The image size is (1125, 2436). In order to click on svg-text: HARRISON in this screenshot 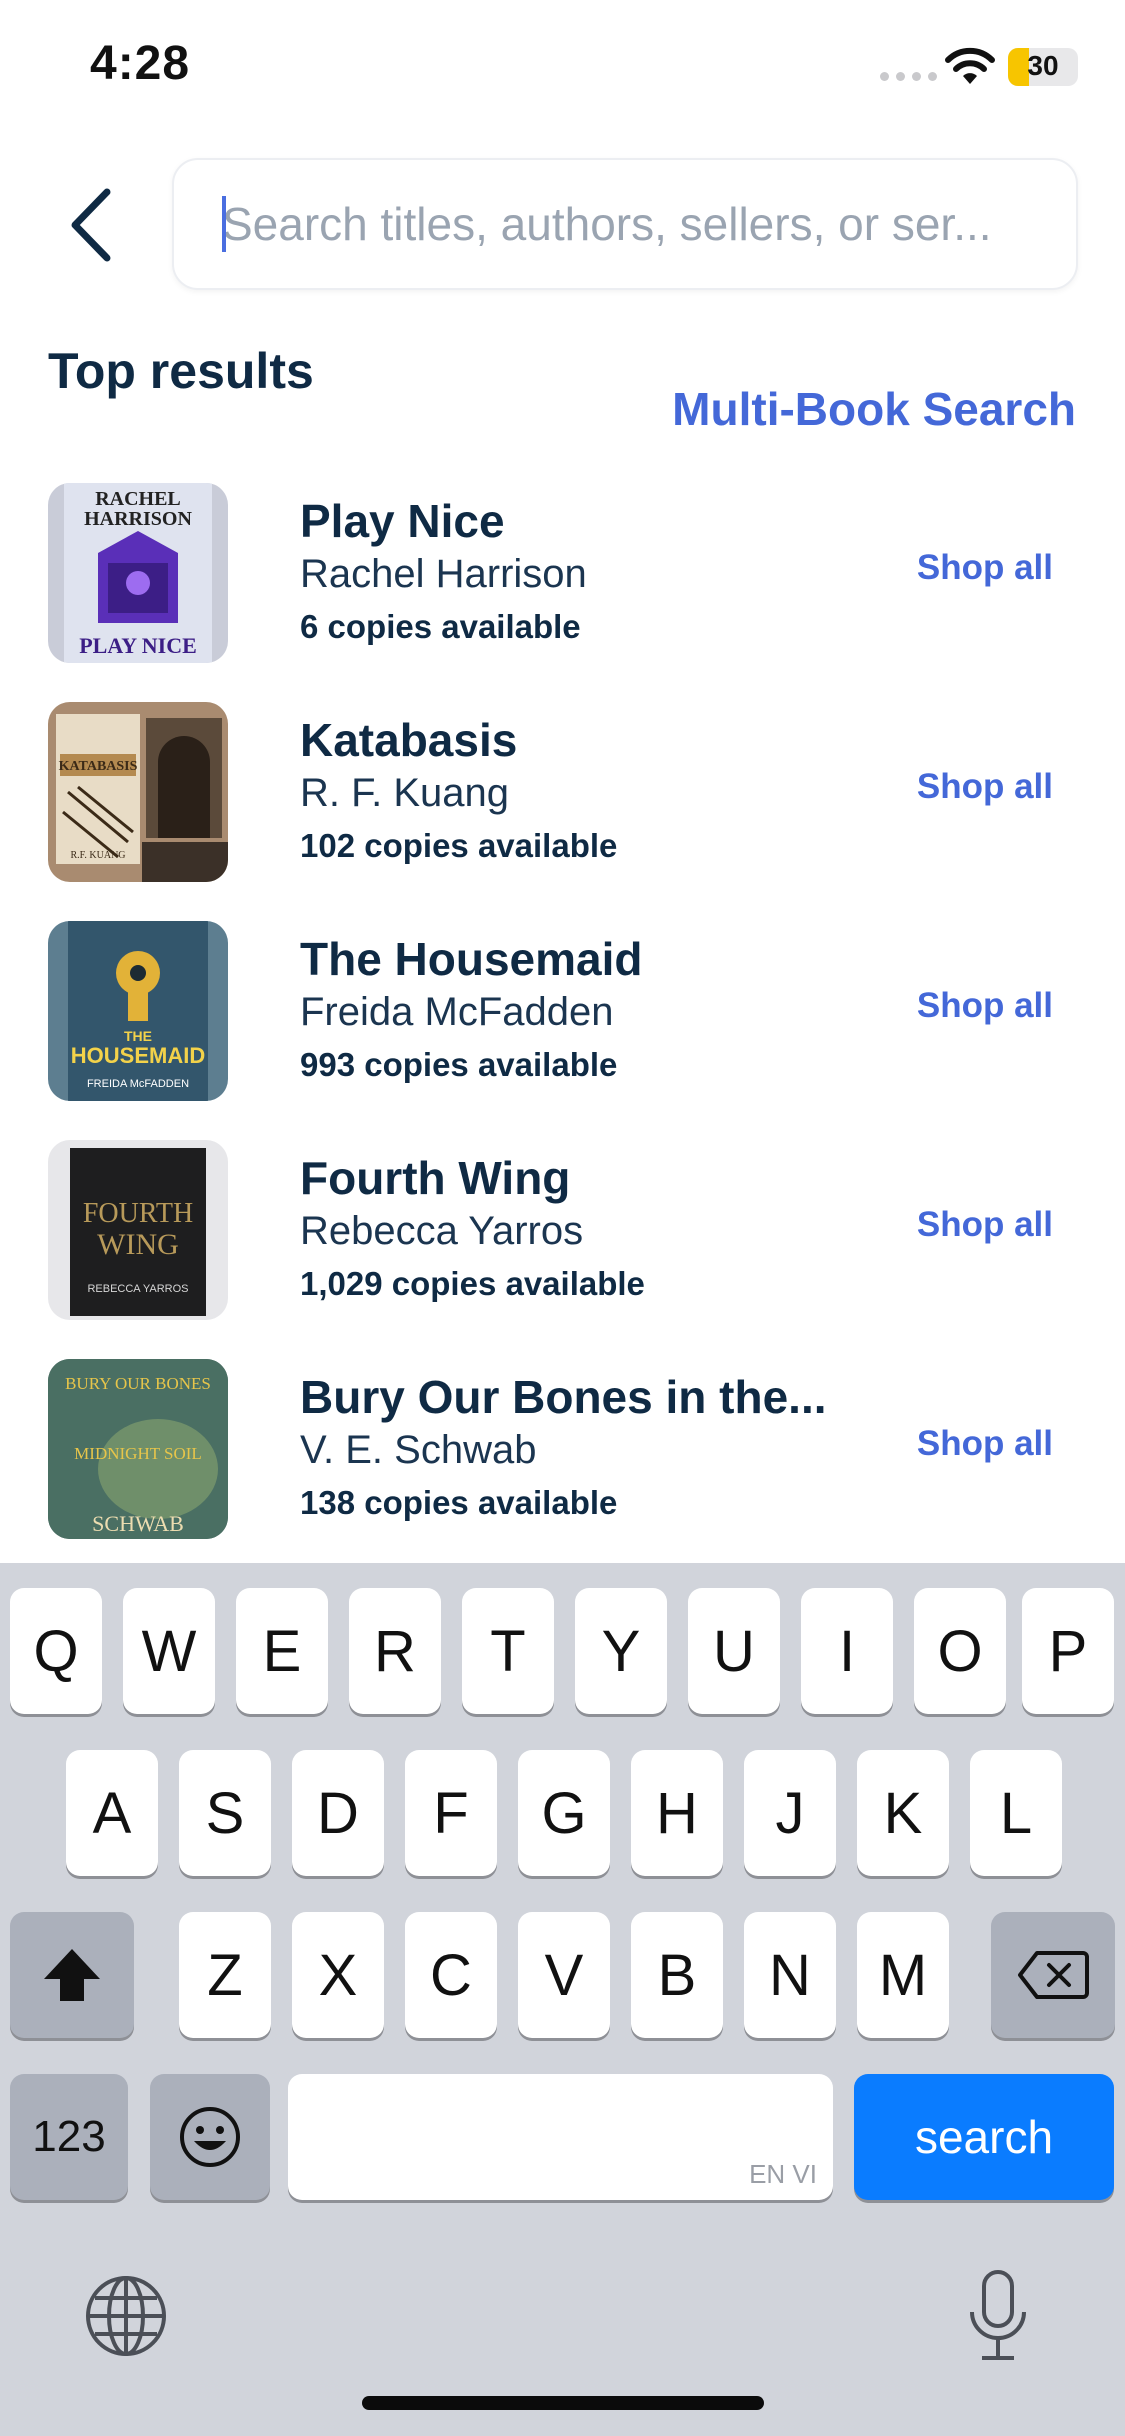, I will do `click(138, 519)`.